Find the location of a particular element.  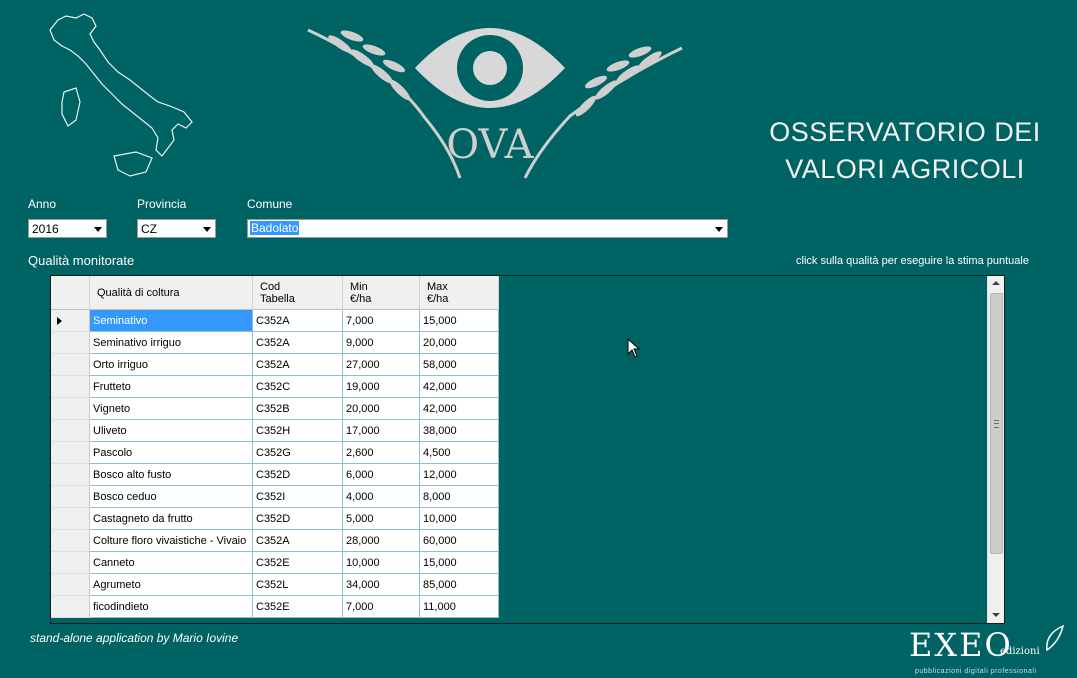

table-row: Canneto C352E 10,000 15,000 is located at coordinates (275, 562).